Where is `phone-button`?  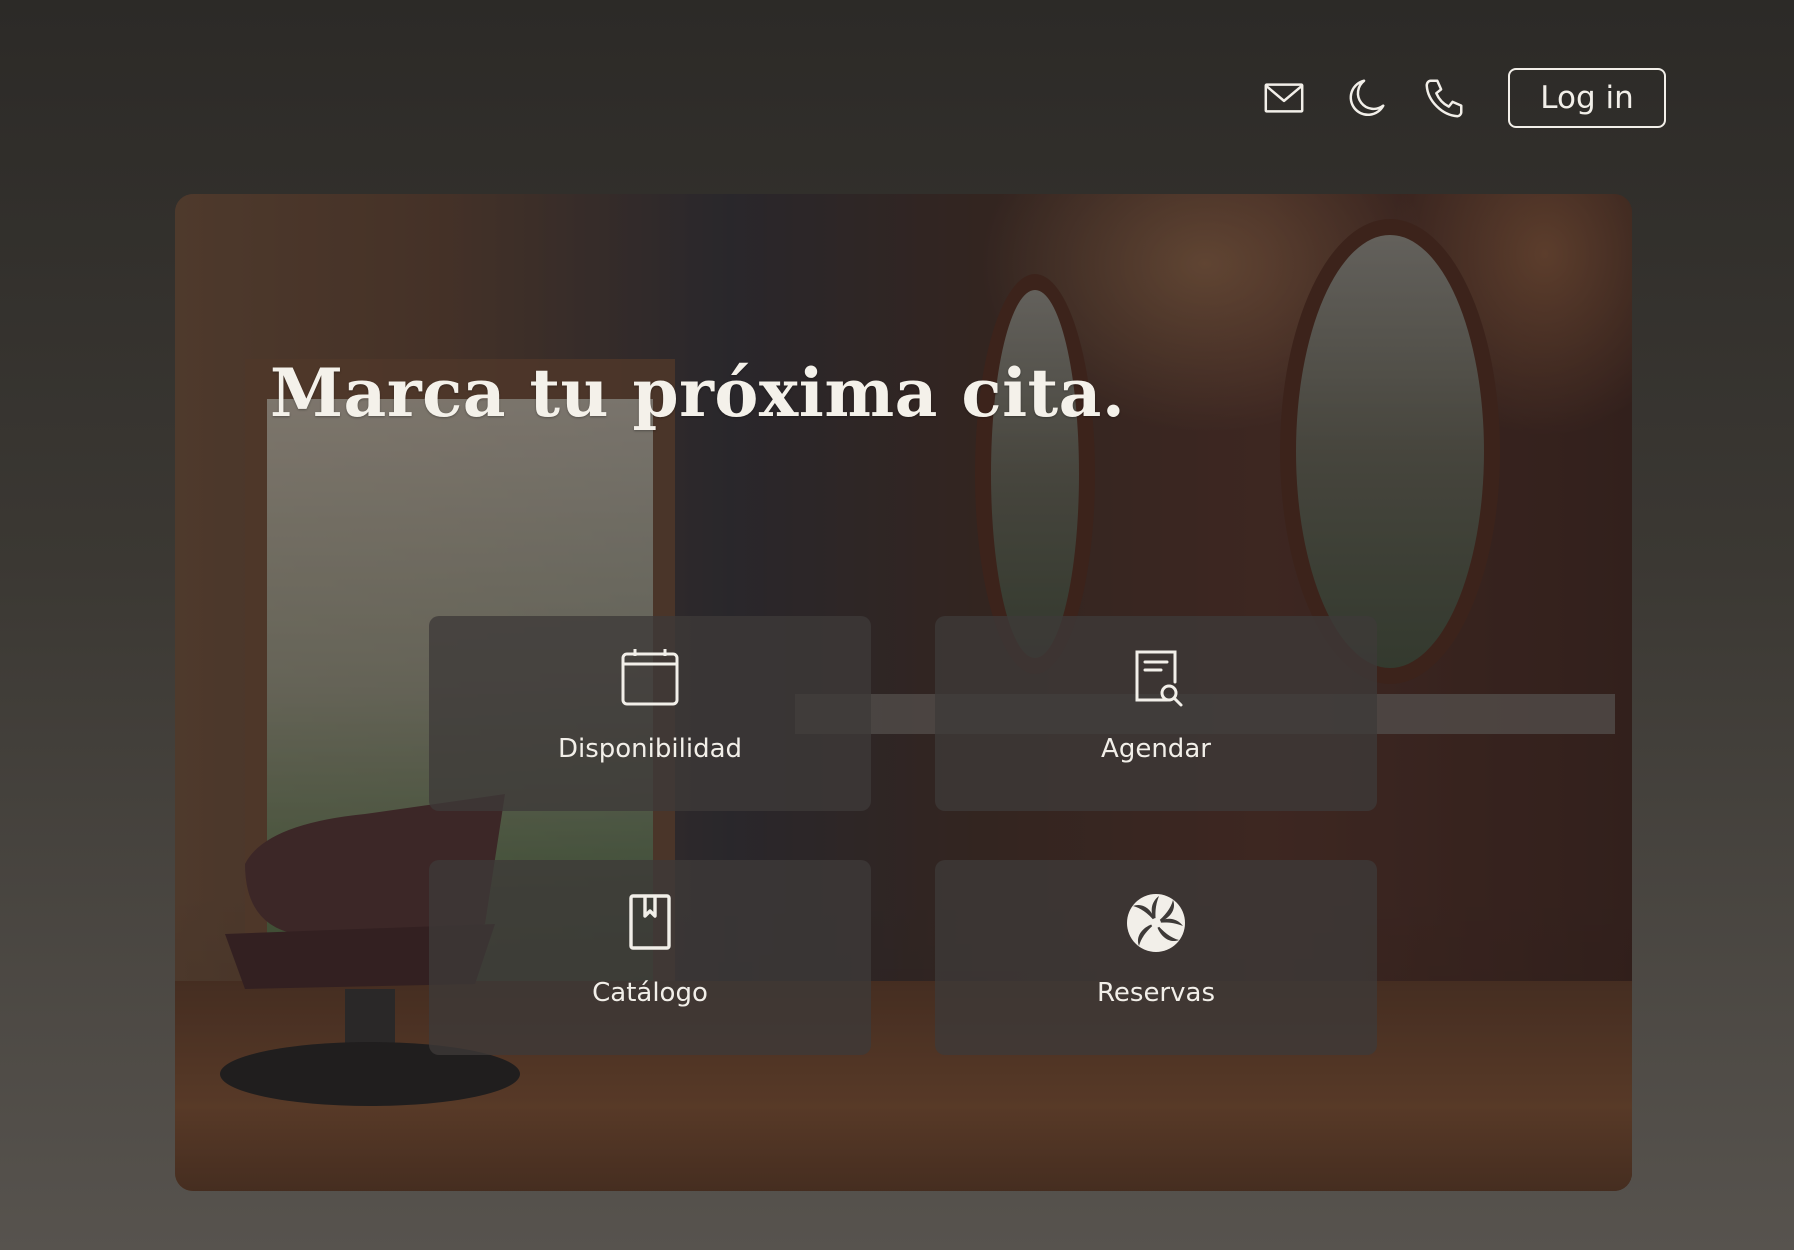 phone-button is located at coordinates (1444, 98).